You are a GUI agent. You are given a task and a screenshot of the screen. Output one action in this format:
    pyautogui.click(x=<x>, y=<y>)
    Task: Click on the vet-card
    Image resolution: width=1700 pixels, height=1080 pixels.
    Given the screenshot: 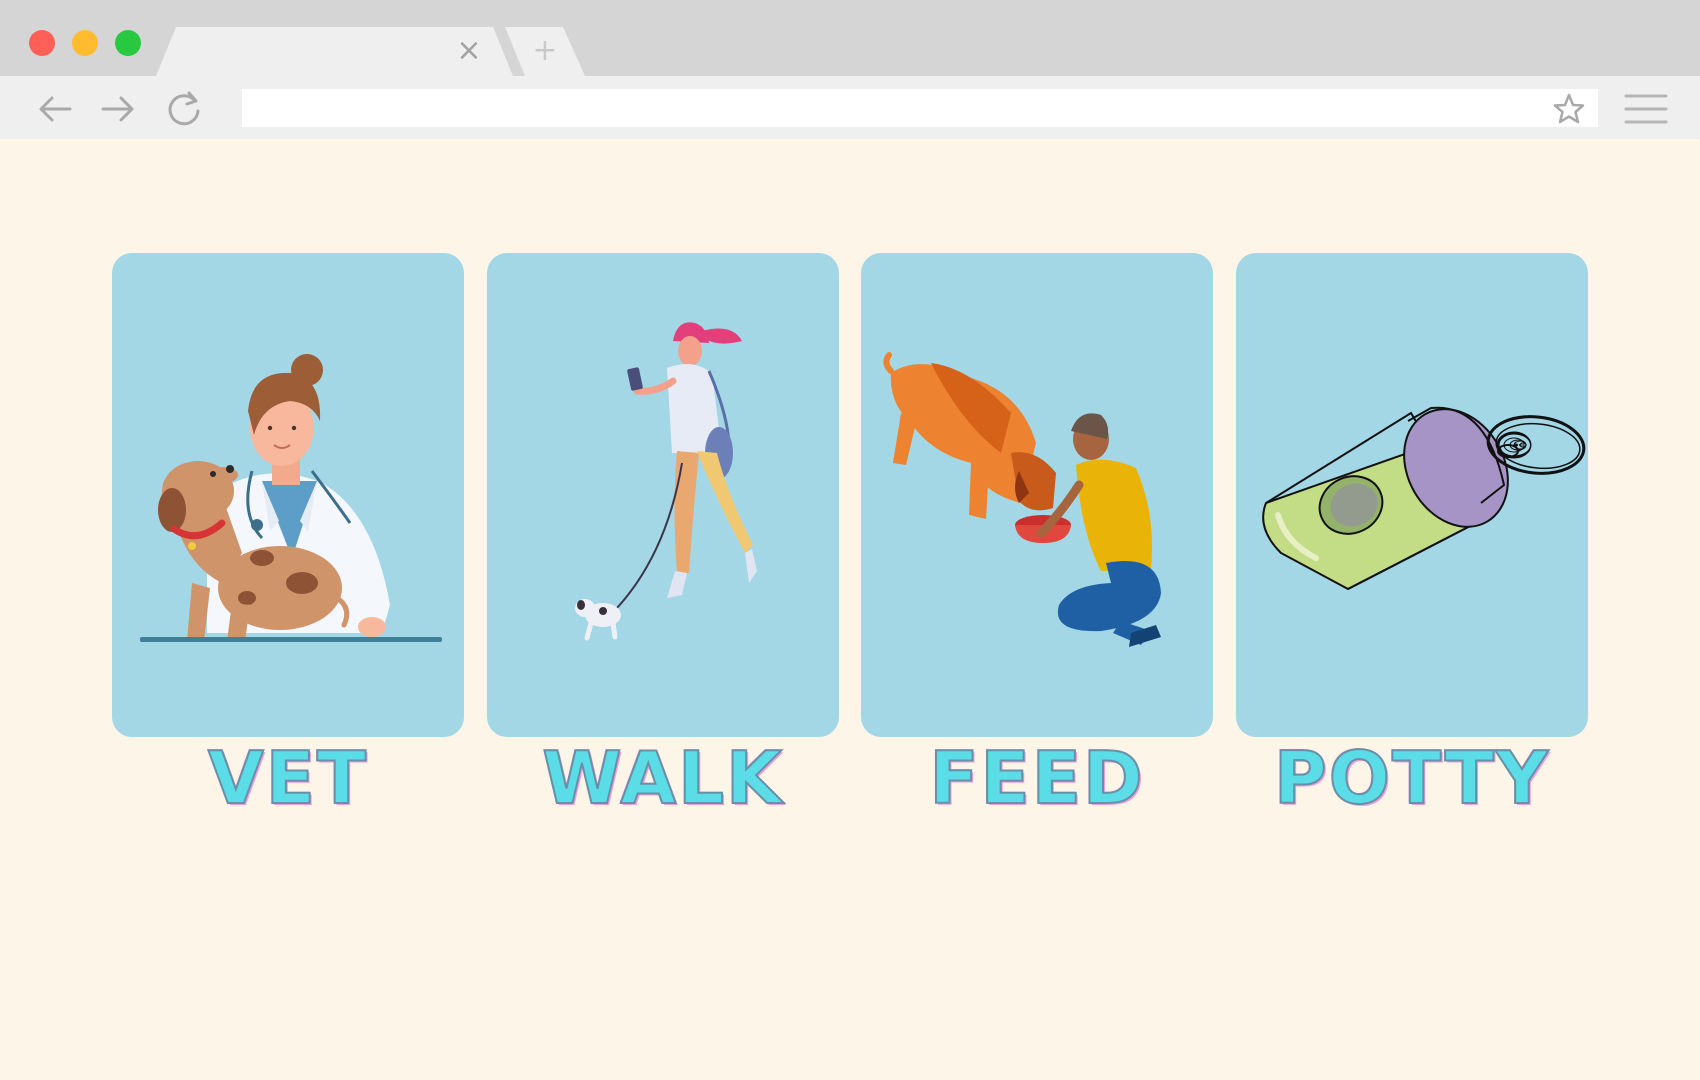 What is the action you would take?
    pyautogui.click(x=288, y=495)
    